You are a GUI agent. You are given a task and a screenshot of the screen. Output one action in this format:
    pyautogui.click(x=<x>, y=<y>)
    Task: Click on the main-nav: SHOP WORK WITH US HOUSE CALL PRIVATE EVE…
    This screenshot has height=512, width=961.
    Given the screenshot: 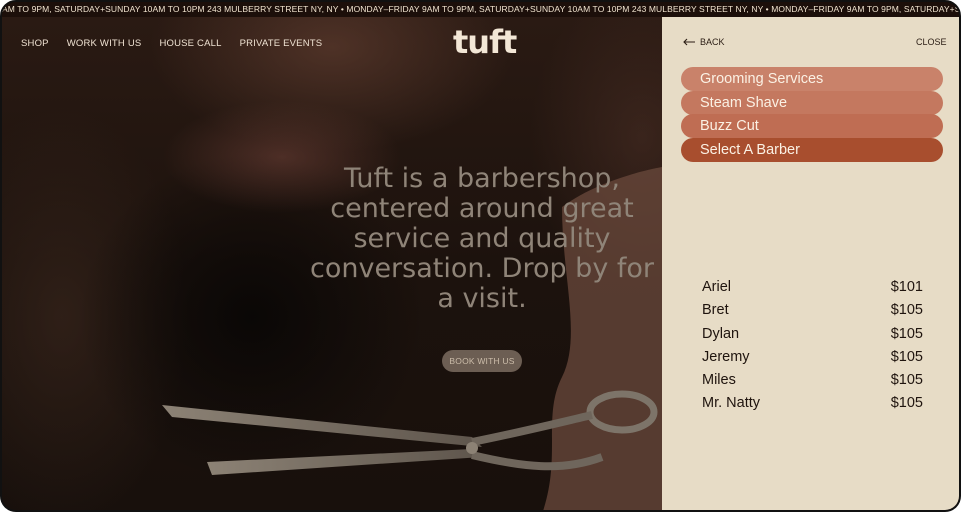 What is the action you would take?
    pyautogui.click(x=171, y=43)
    